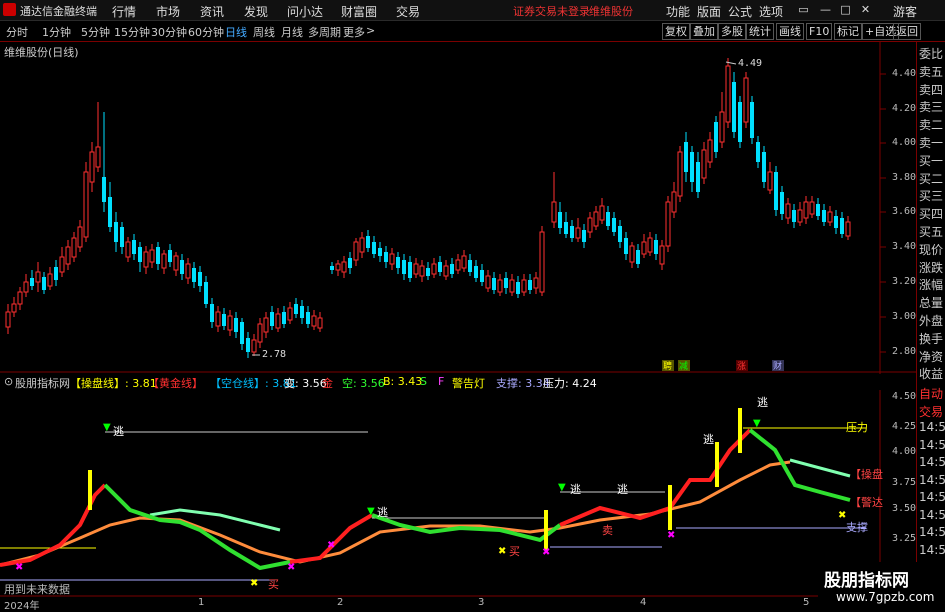 Image resolution: width=945 pixels, height=612 pixels. What do you see at coordinates (408, 11) in the screenshot?
I see `menu-jiaoyi: 交易` at bounding box center [408, 11].